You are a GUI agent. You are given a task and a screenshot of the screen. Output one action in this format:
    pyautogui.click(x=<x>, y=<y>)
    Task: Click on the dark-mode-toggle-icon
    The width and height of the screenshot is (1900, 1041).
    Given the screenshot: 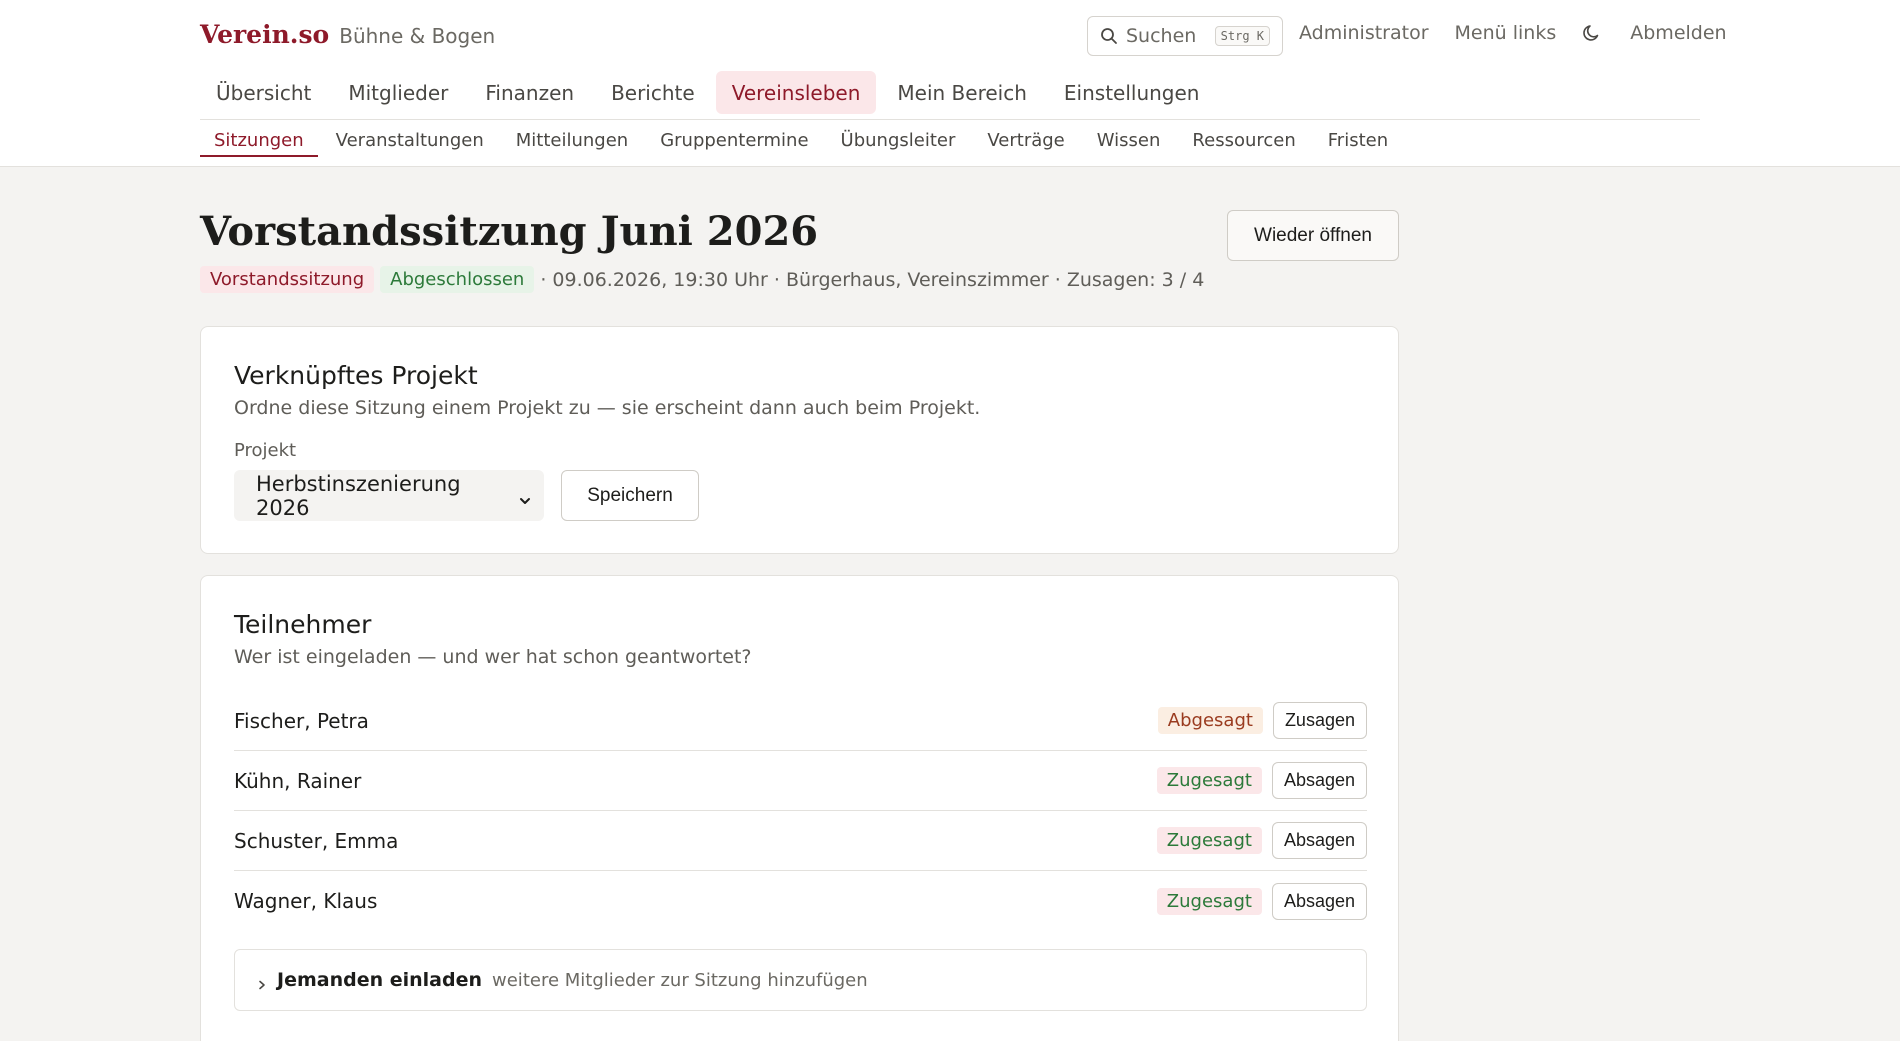 What is the action you would take?
    pyautogui.click(x=1593, y=33)
    